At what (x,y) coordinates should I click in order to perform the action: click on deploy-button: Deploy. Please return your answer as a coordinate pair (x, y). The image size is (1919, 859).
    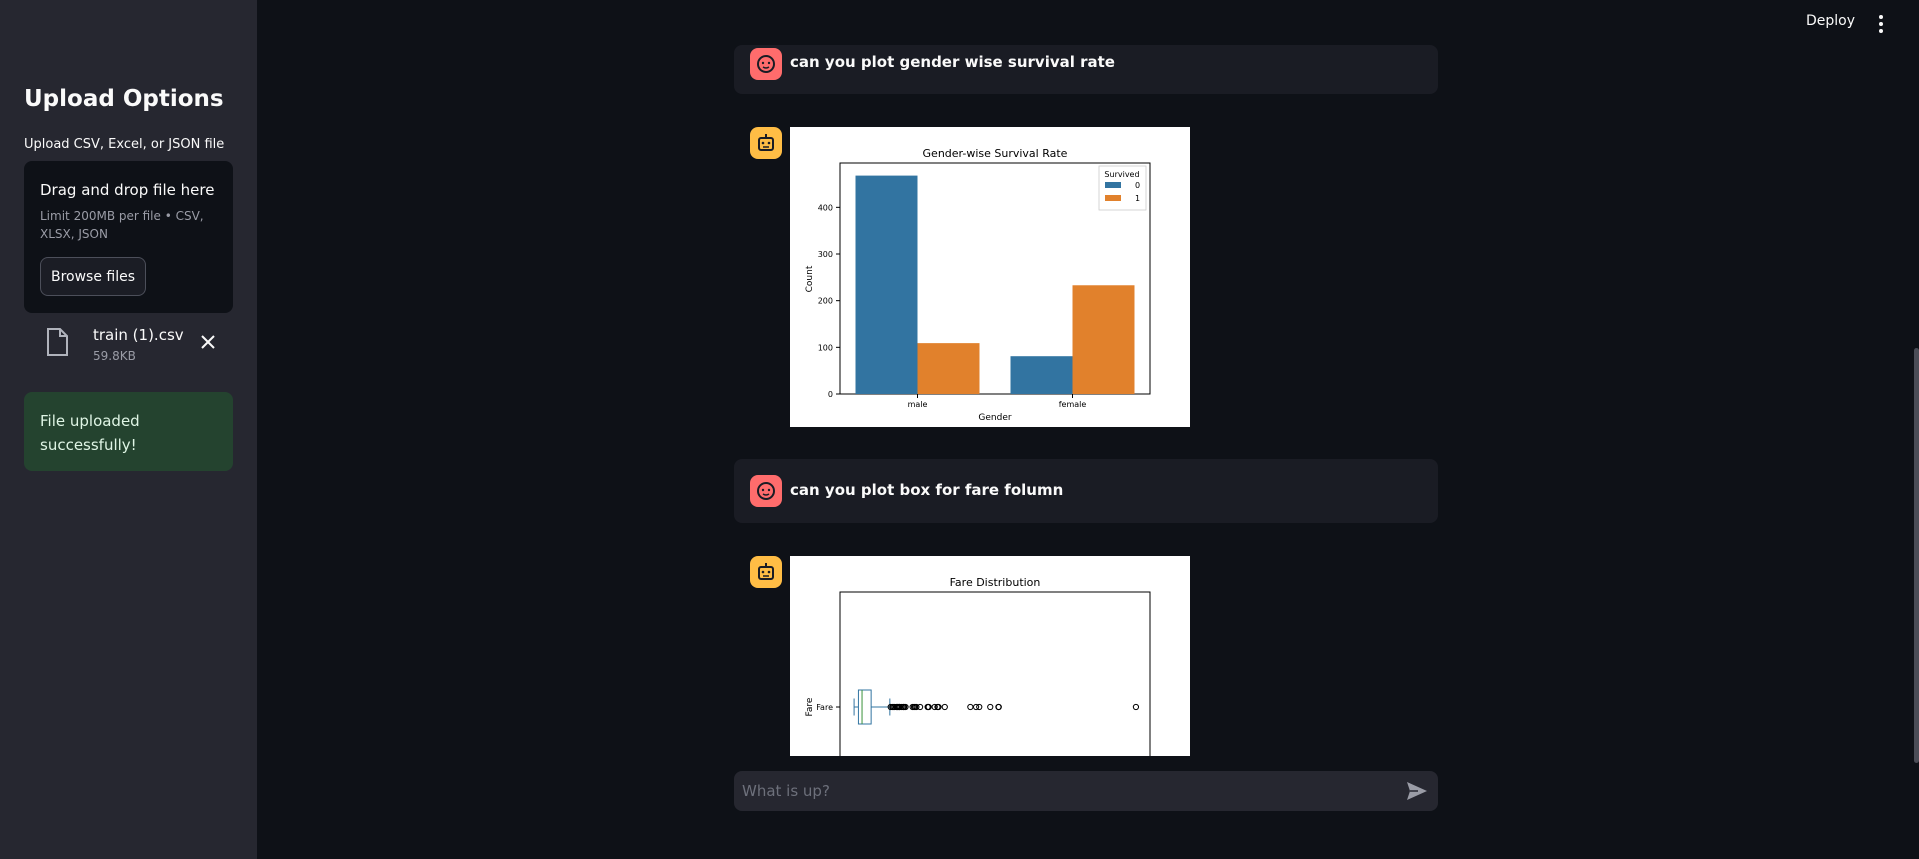
    Looking at the image, I should click on (1830, 21).